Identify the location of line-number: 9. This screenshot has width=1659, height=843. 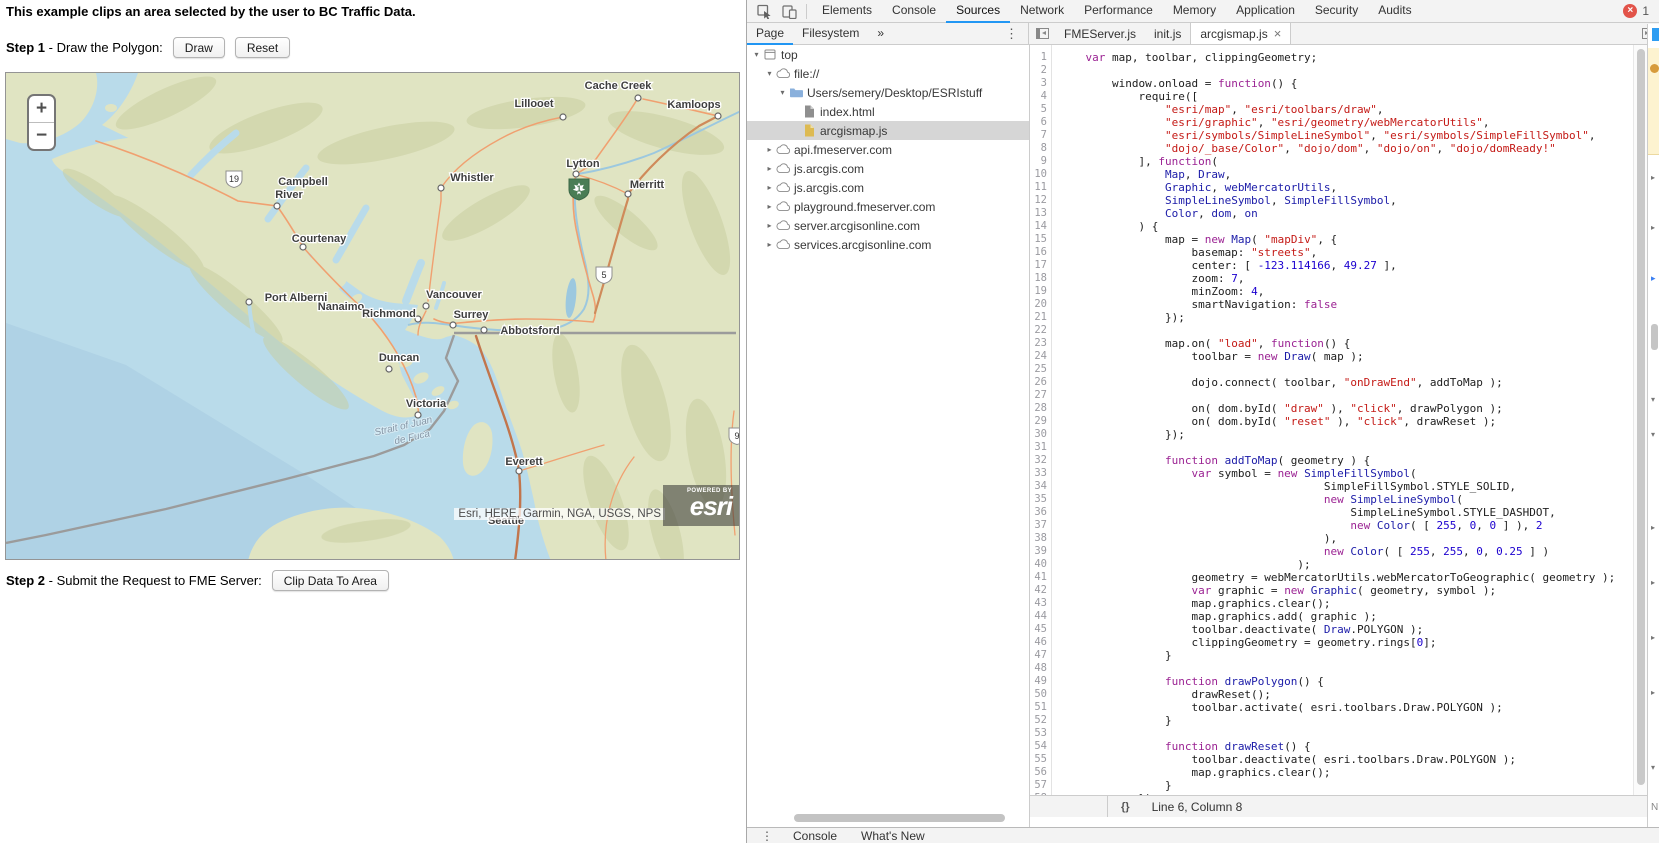
(1040, 161).